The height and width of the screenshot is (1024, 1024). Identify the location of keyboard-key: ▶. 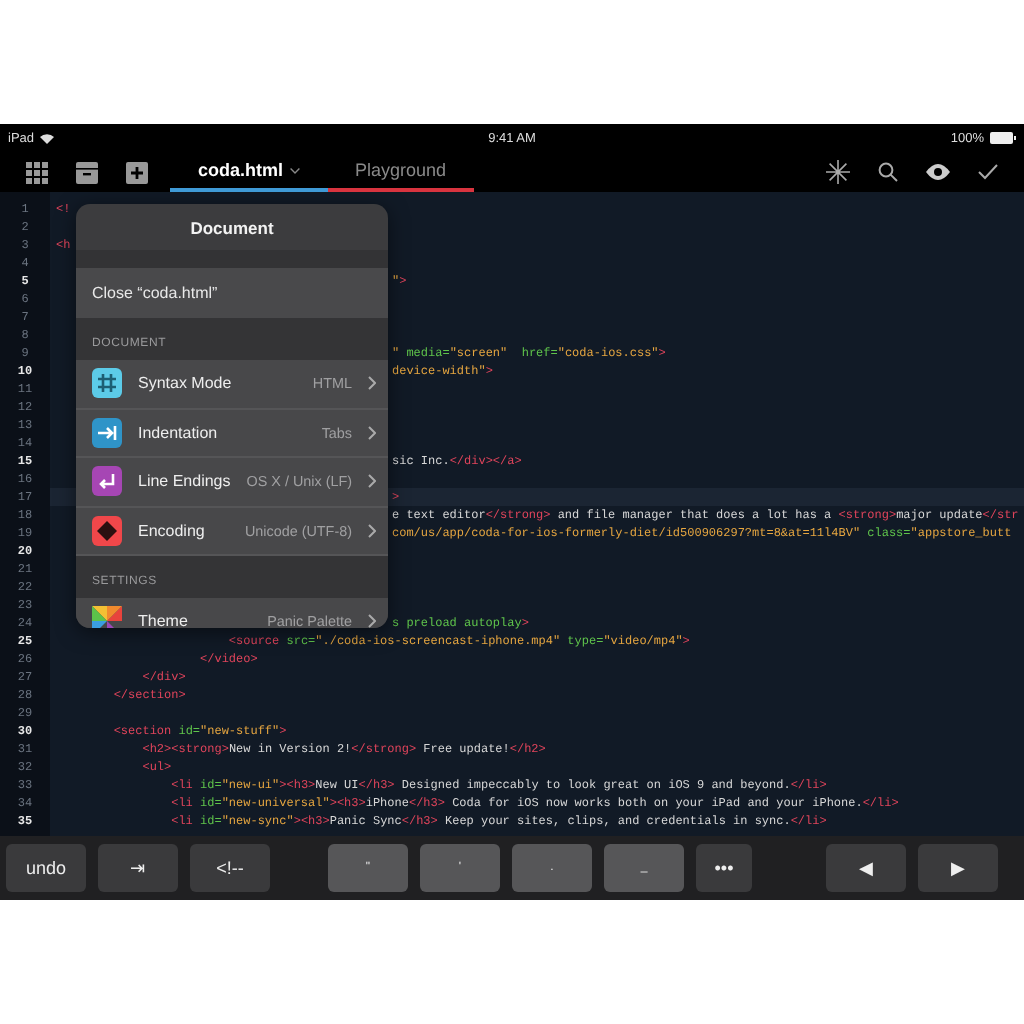
(958, 868).